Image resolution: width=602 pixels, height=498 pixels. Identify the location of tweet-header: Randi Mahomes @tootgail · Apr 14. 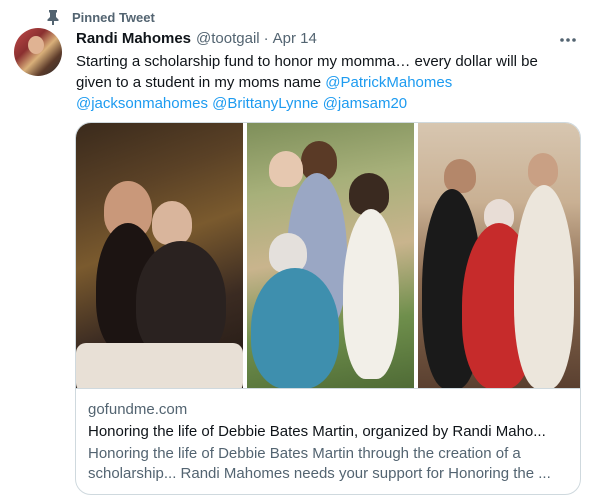
(196, 38).